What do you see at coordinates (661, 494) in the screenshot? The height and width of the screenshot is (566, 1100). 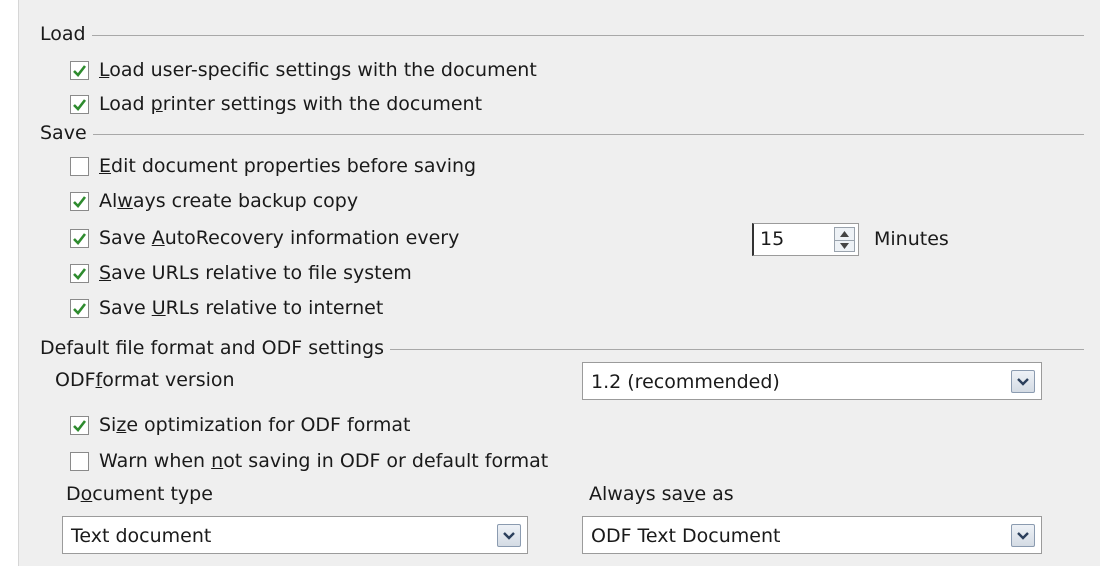 I see `always-save-as-label: Always sa v e as` at bounding box center [661, 494].